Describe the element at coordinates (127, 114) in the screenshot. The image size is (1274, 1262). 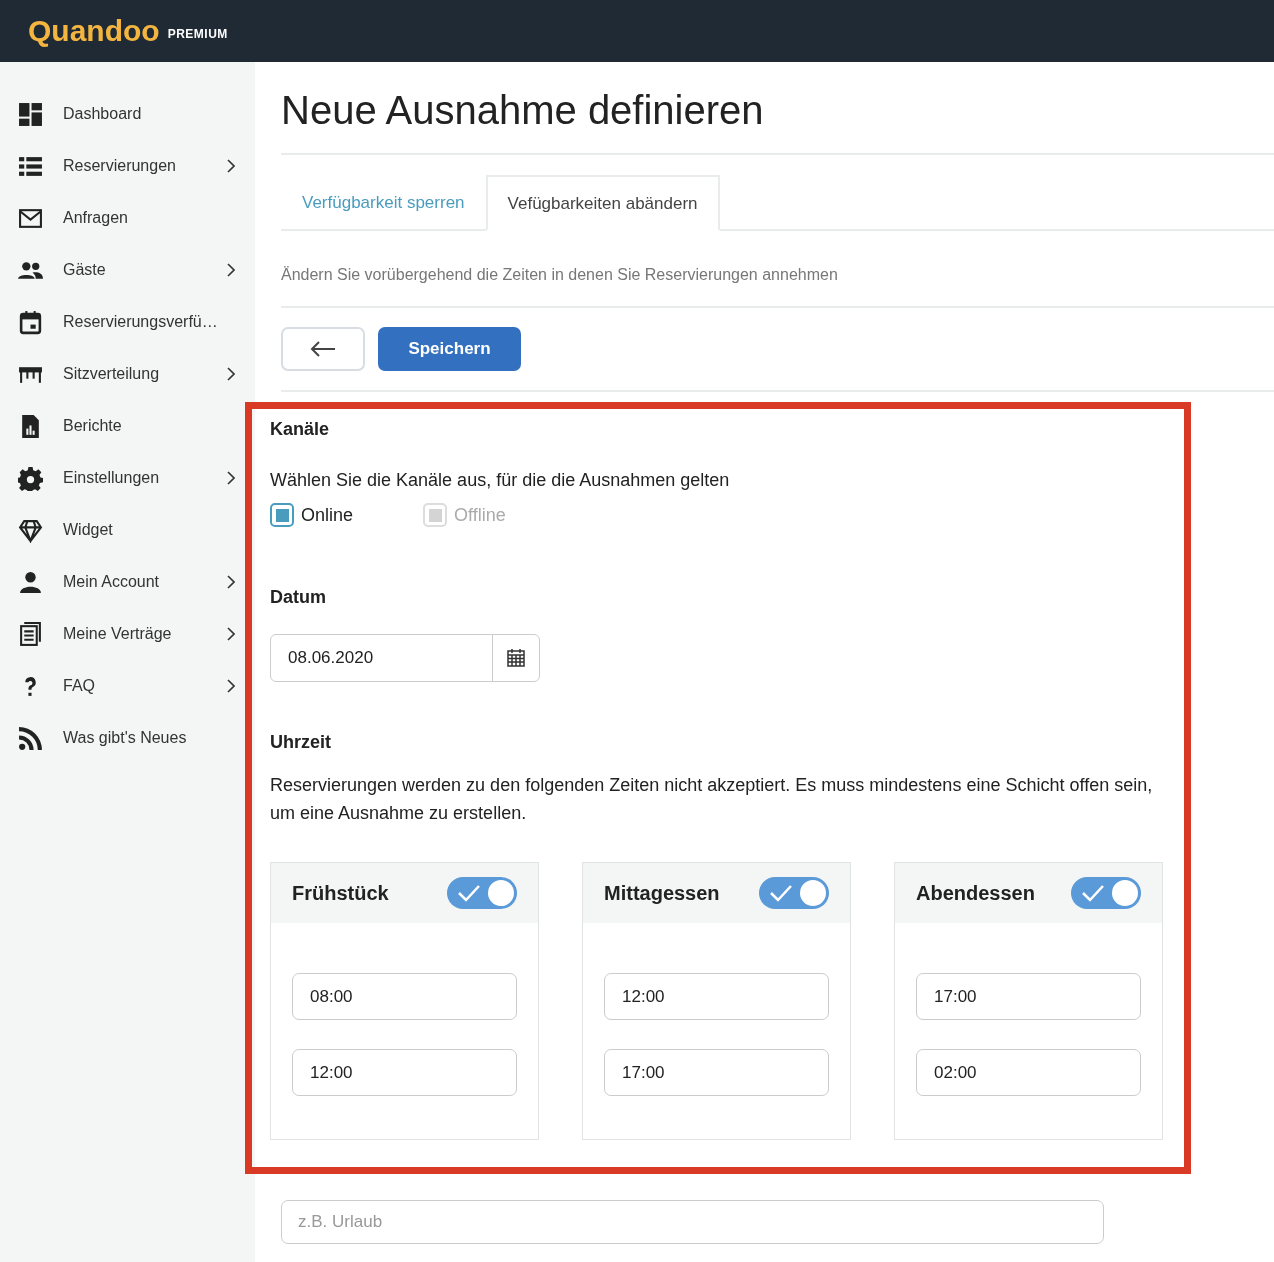
I see `sidebar-item: Dashboard` at that location.